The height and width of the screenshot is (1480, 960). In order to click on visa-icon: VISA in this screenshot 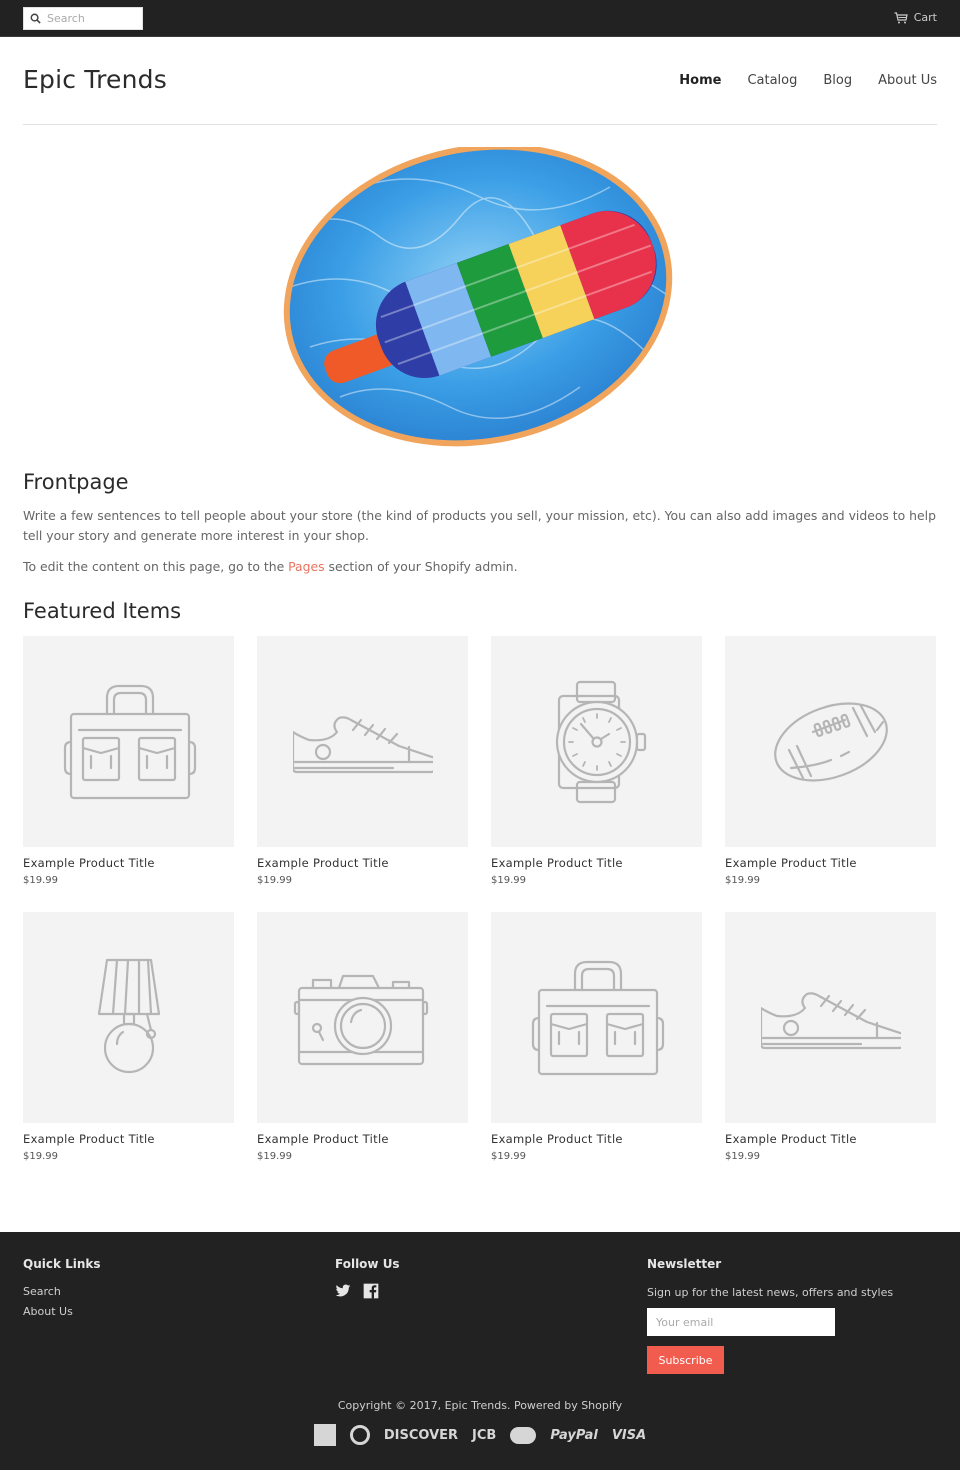, I will do `click(629, 1435)`.